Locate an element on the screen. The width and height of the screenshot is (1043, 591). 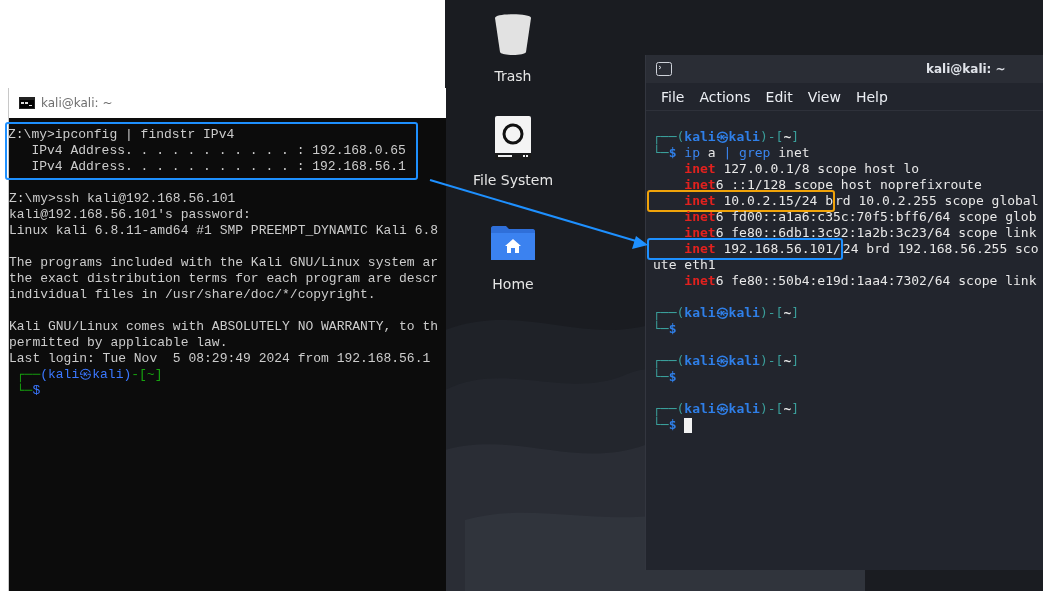
terminal-text: The programs included with the Kali GNU/Linux system ar is located at coordinates (224, 263).